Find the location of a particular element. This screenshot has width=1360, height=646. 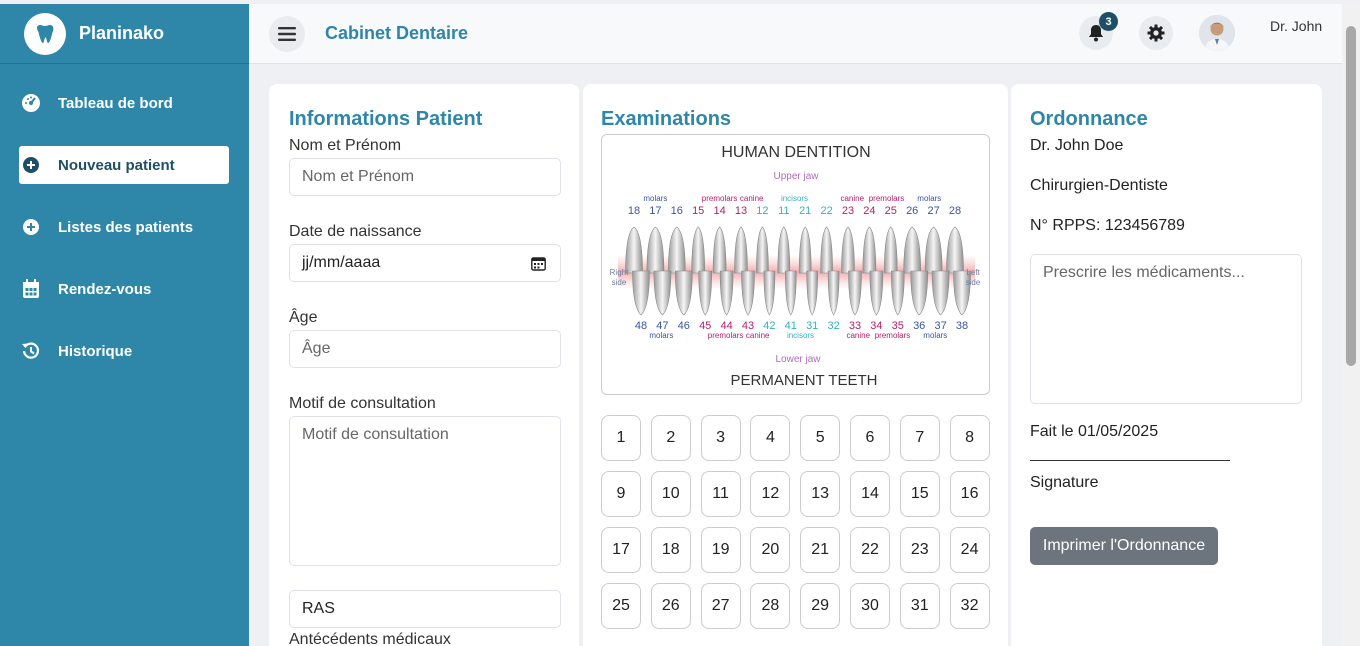

page-scrollbar is located at coordinates (1351, 325).